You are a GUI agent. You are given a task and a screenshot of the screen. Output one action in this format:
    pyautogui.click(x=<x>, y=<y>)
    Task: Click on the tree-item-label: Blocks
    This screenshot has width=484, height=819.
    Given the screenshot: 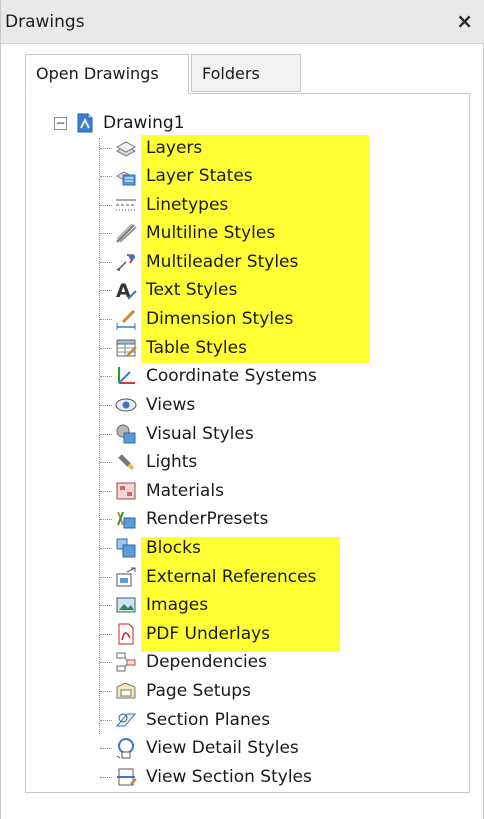 What is the action you would take?
    pyautogui.click(x=173, y=548)
    